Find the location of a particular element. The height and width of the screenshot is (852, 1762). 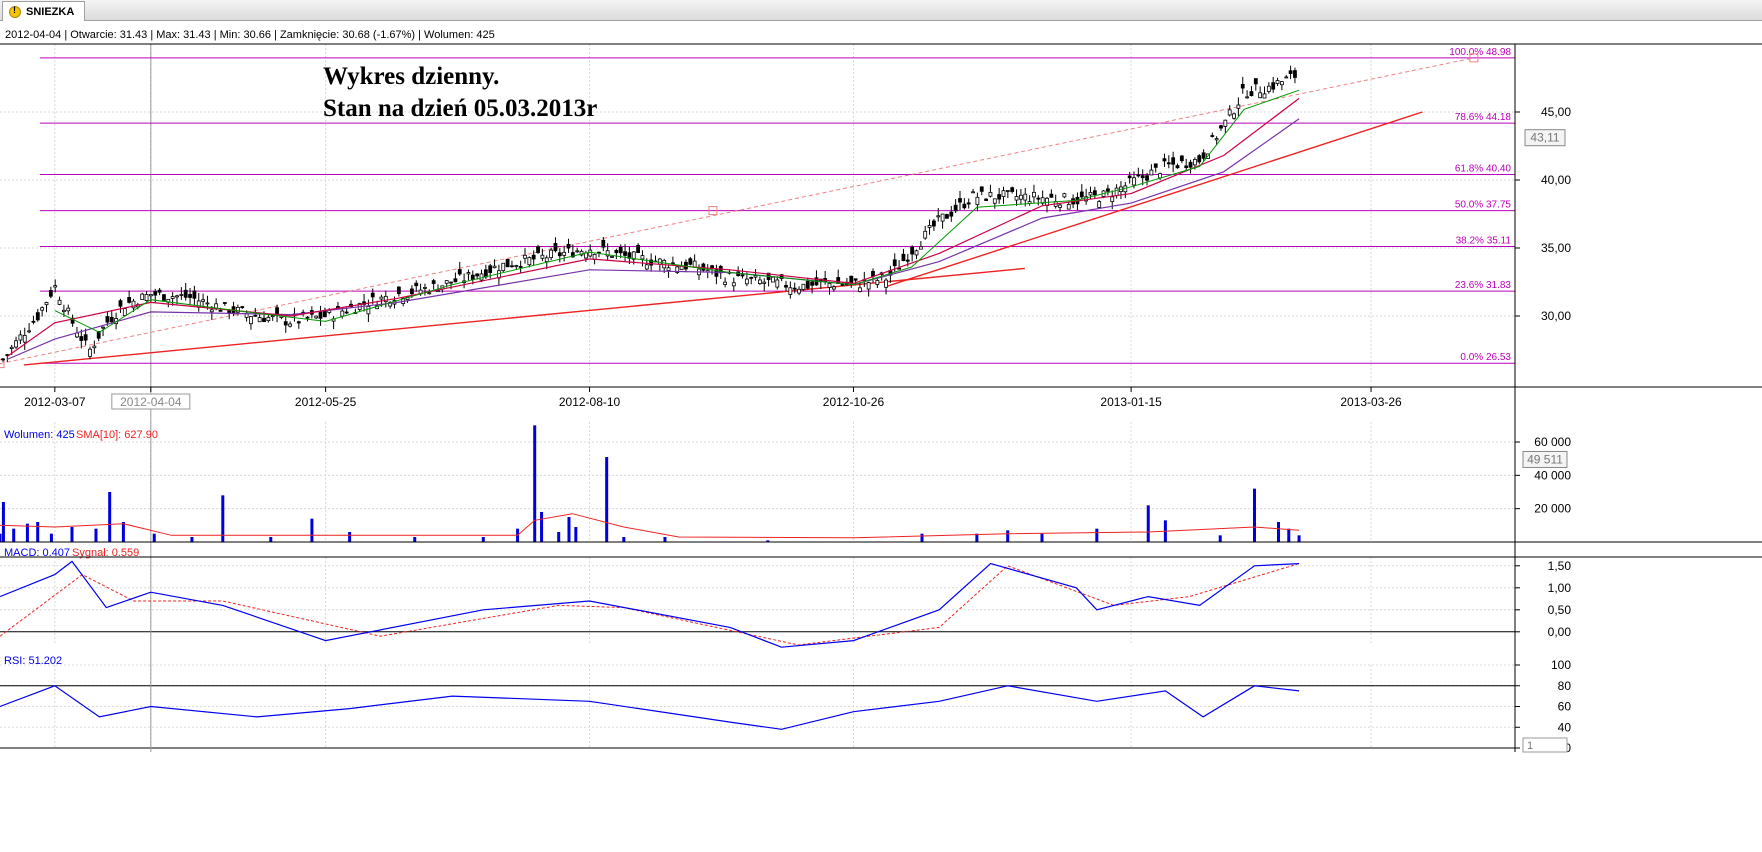

volume-sma-label: SMA[10]: 627.90 is located at coordinates (117, 435).